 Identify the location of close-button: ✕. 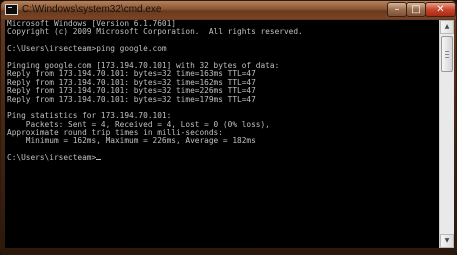
(440, 9).